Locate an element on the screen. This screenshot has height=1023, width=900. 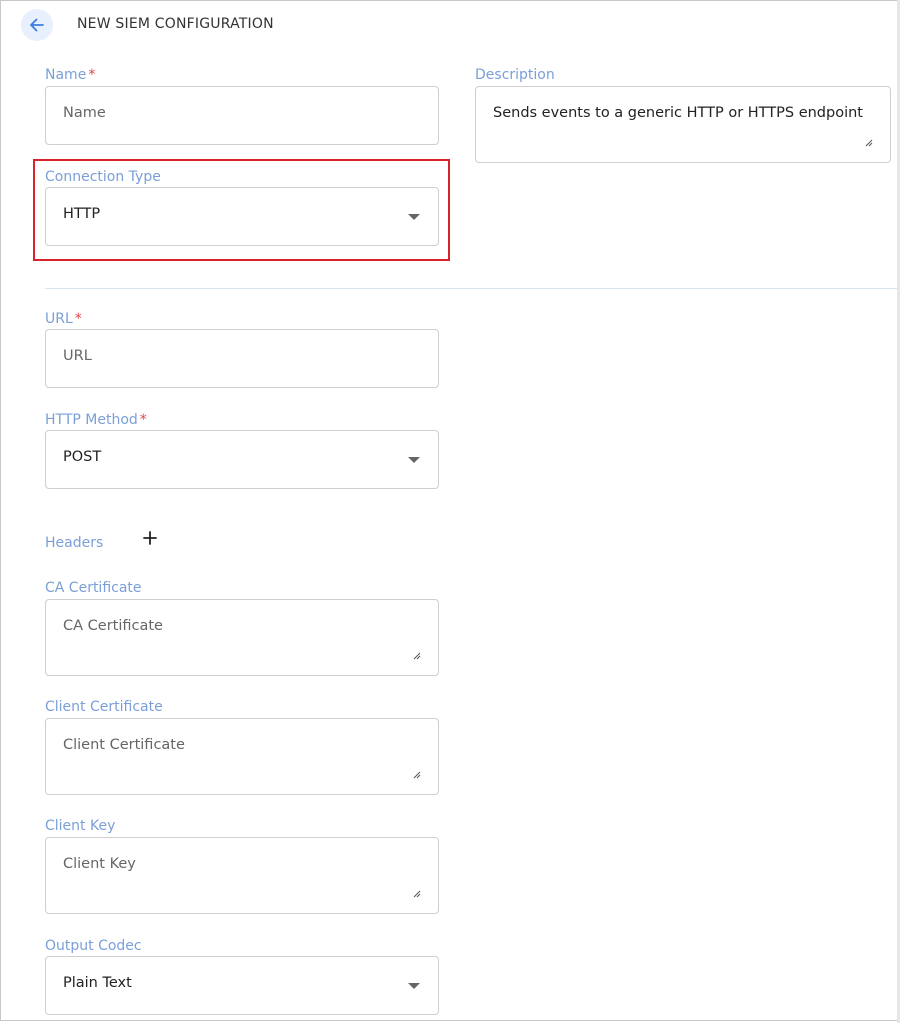
connection-type-label-text: Connection Type is located at coordinates (103, 177).